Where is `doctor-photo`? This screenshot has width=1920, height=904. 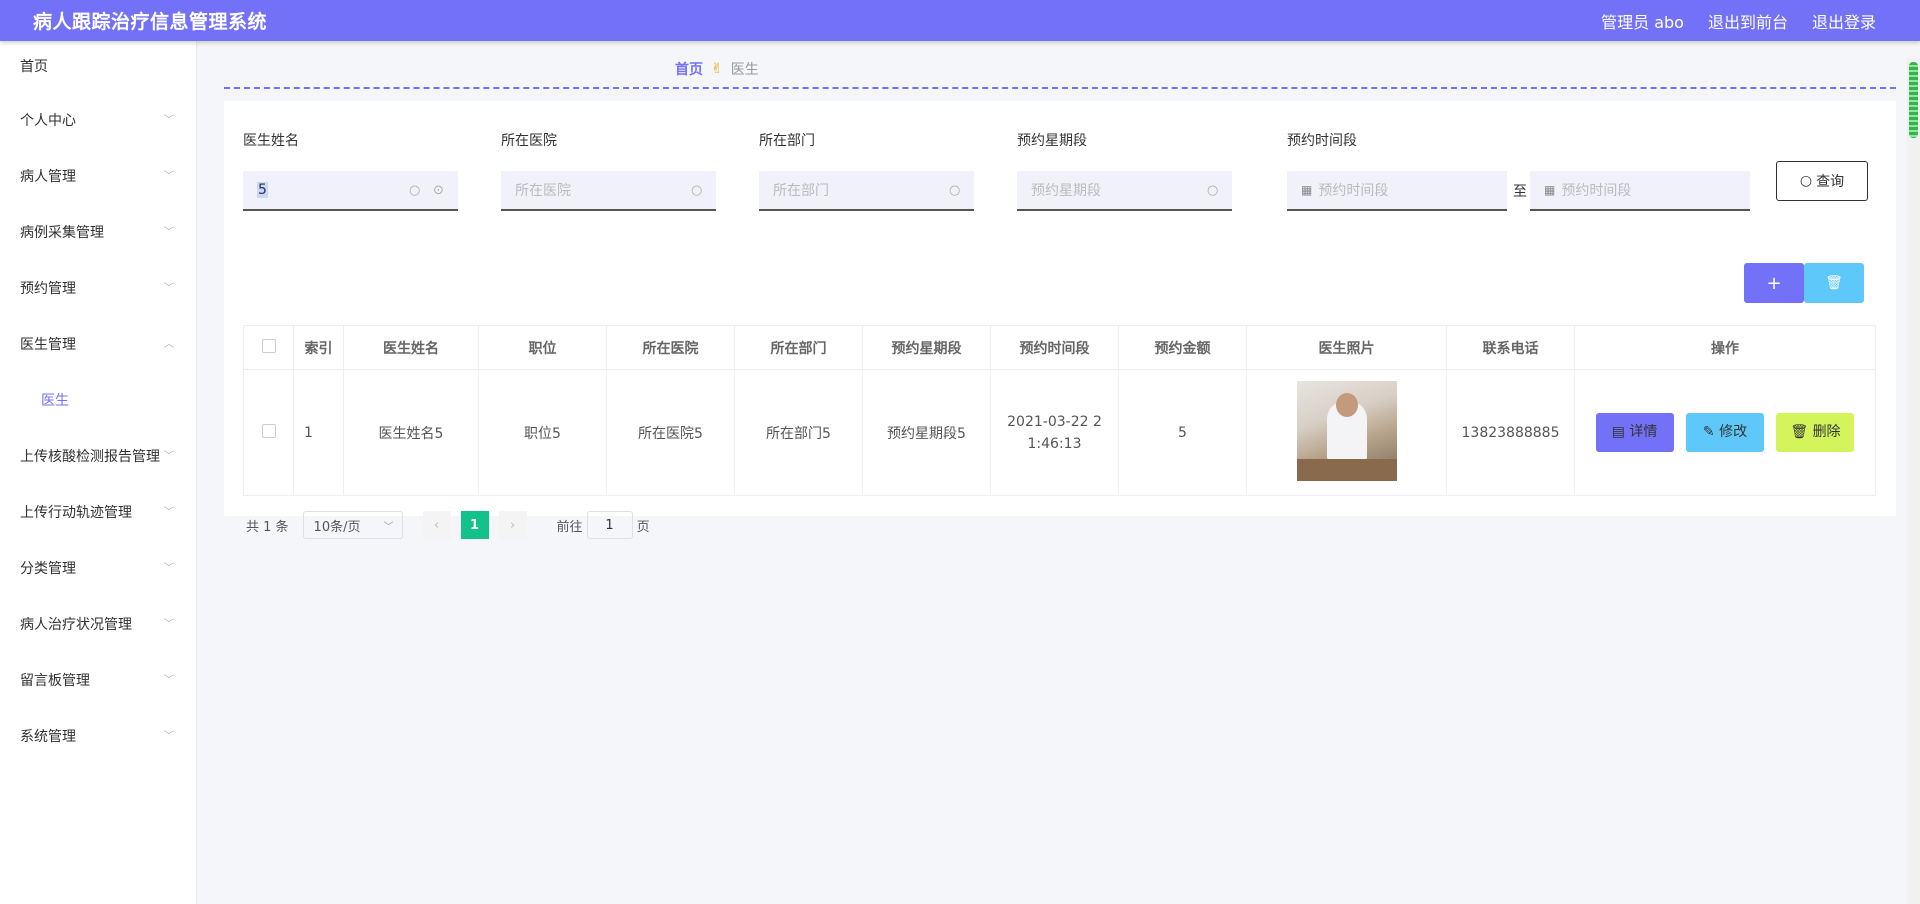
doctor-photo is located at coordinates (1346, 430).